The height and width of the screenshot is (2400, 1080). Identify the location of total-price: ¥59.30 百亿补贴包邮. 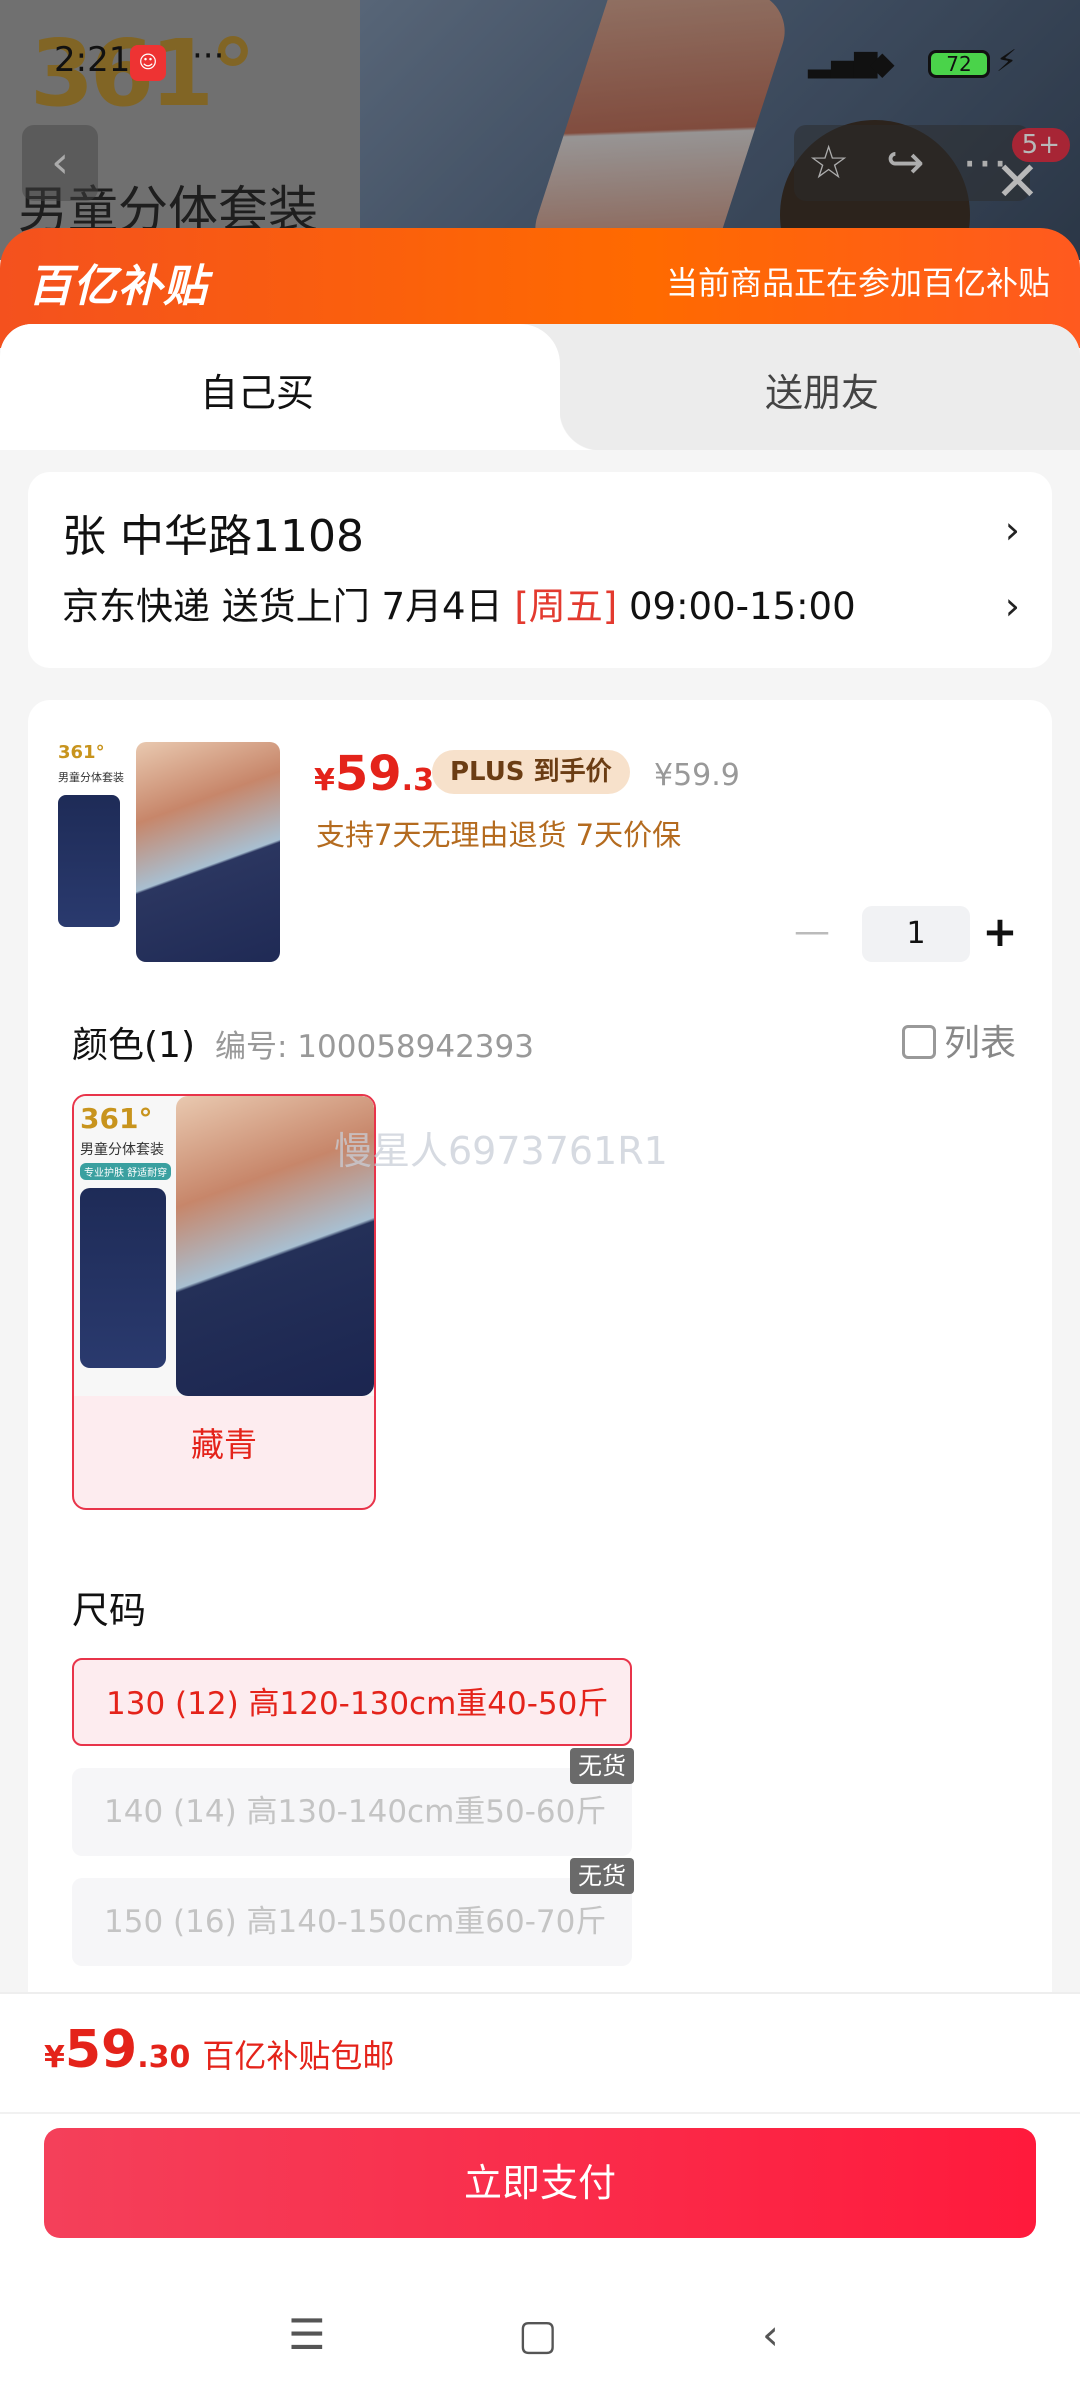
(219, 2050).